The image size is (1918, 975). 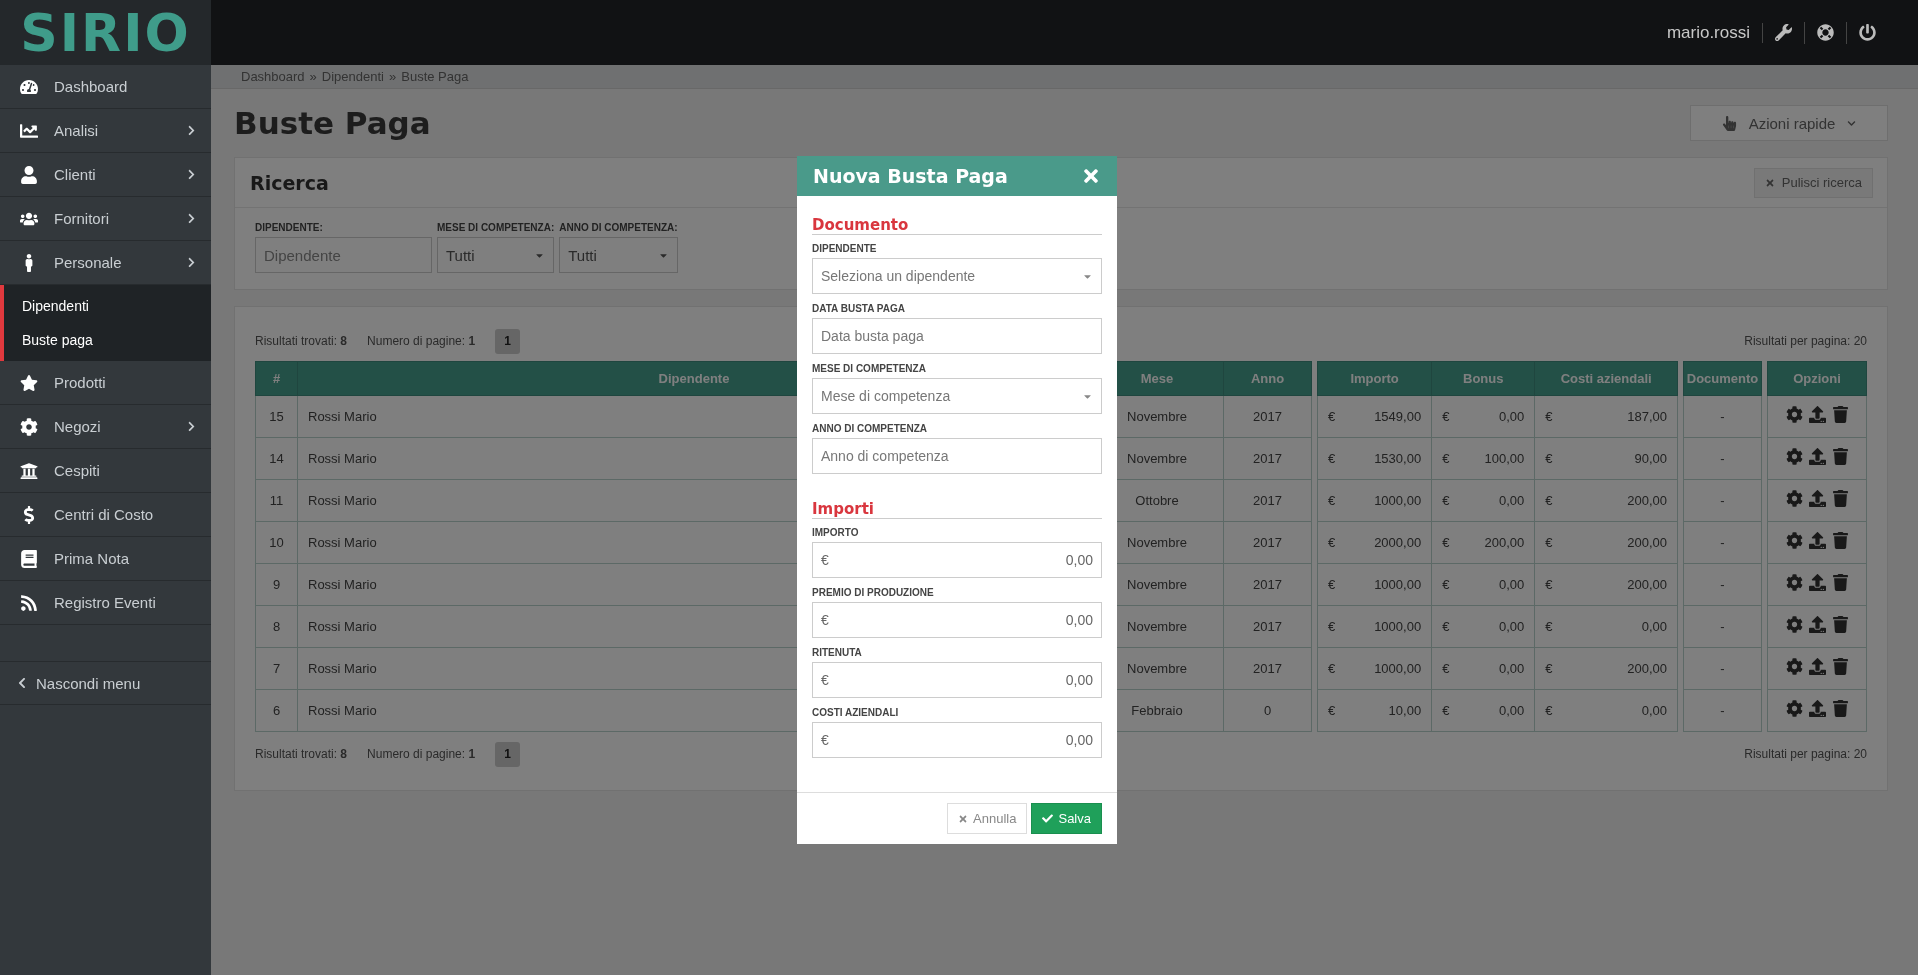 I want to click on table-cell: 15, so click(x=276, y=416).